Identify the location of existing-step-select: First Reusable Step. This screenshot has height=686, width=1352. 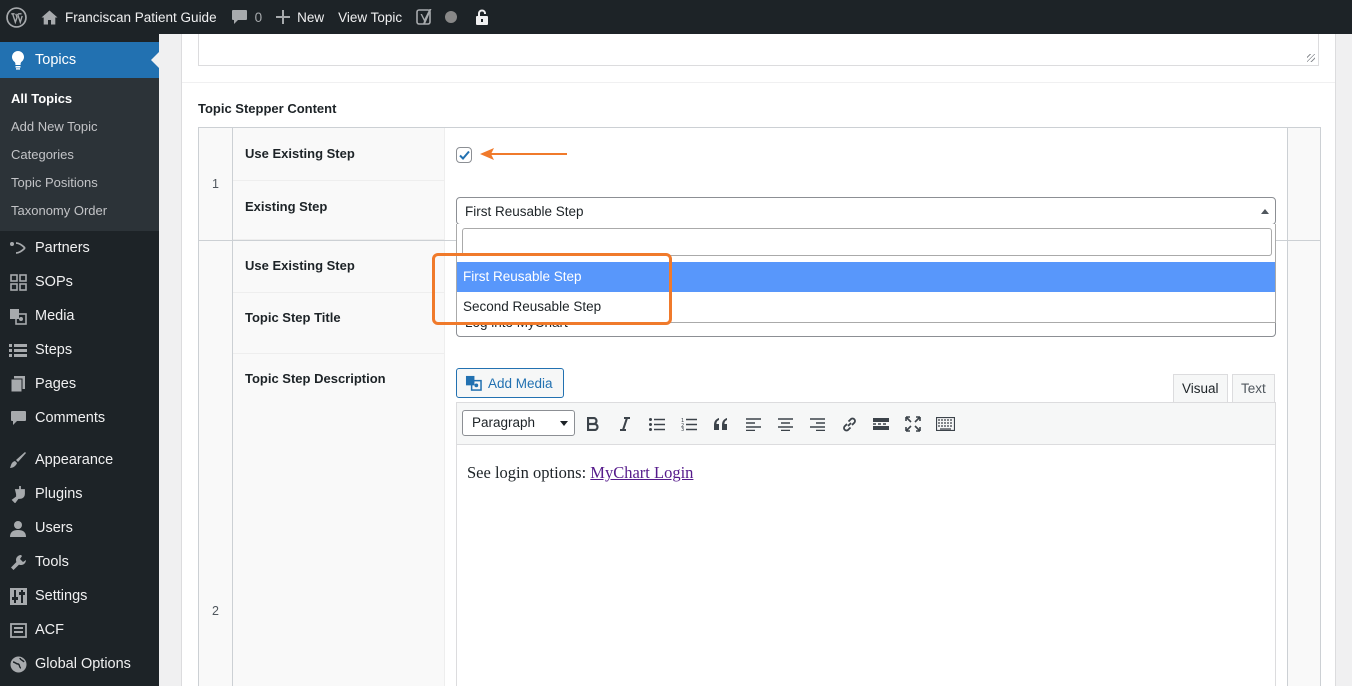
(866, 211).